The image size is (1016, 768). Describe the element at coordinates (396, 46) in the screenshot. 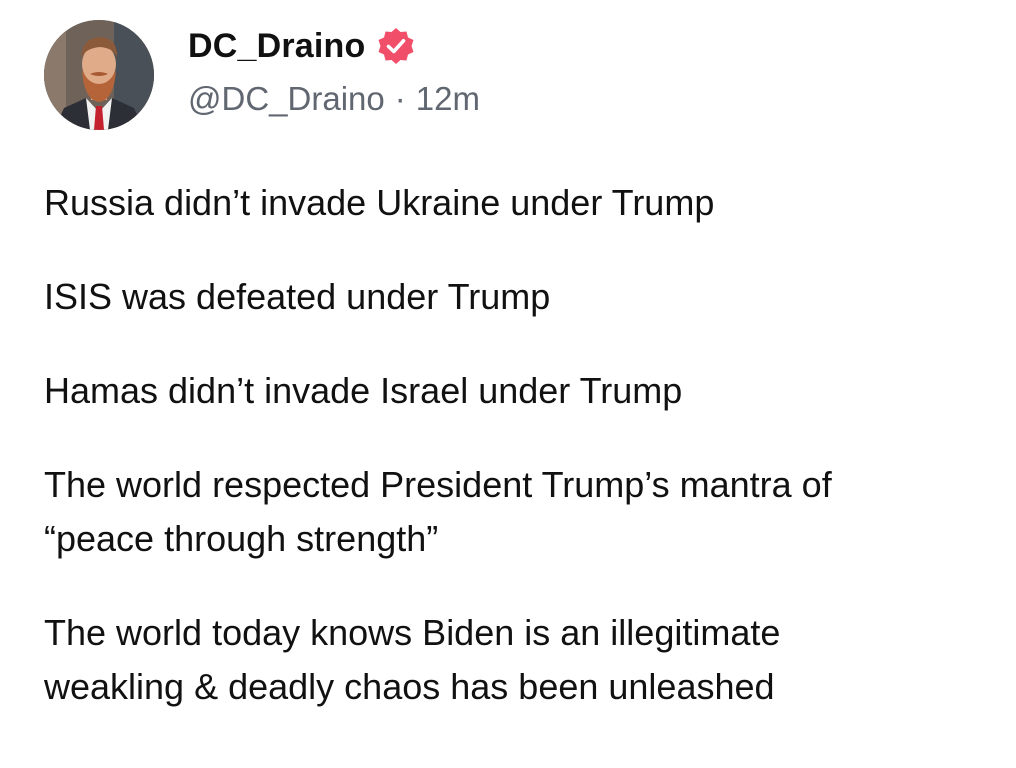

I see `verified-badge-icon` at that location.